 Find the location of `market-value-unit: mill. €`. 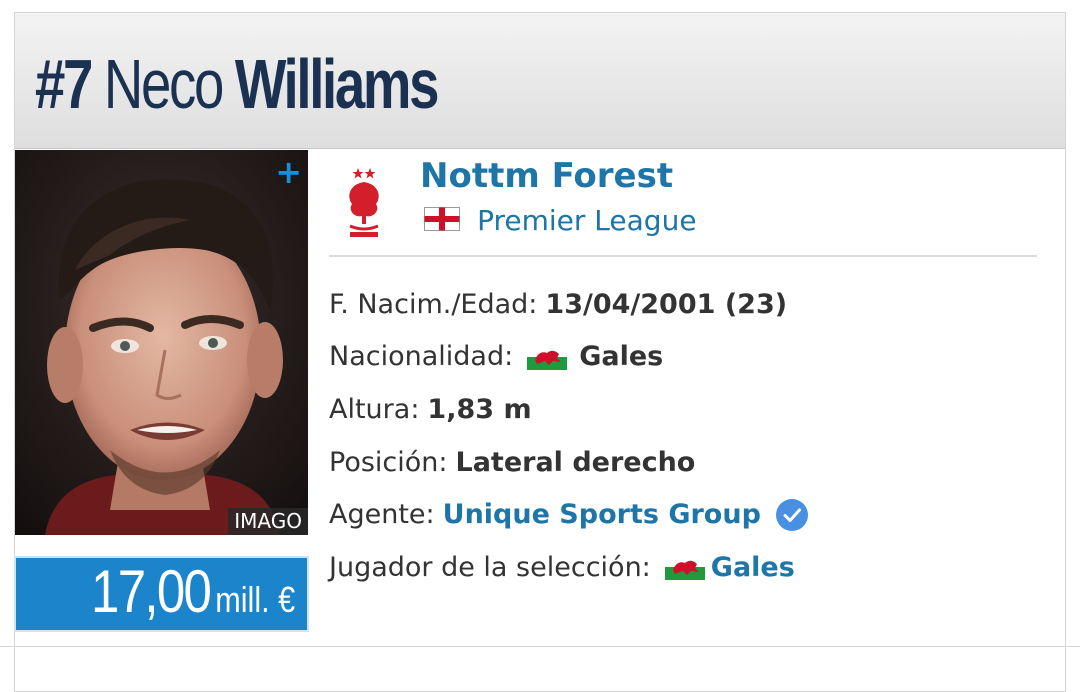

market-value-unit: mill. € is located at coordinates (255, 599).